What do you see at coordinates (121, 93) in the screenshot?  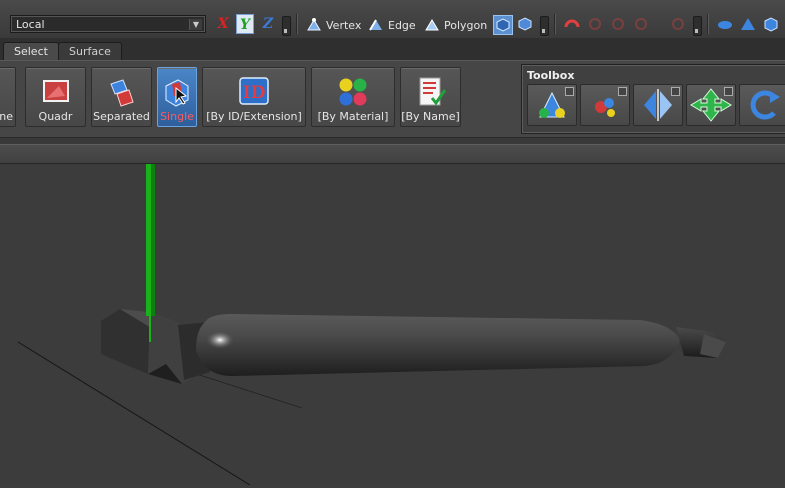 I see `separated-select-icon` at bounding box center [121, 93].